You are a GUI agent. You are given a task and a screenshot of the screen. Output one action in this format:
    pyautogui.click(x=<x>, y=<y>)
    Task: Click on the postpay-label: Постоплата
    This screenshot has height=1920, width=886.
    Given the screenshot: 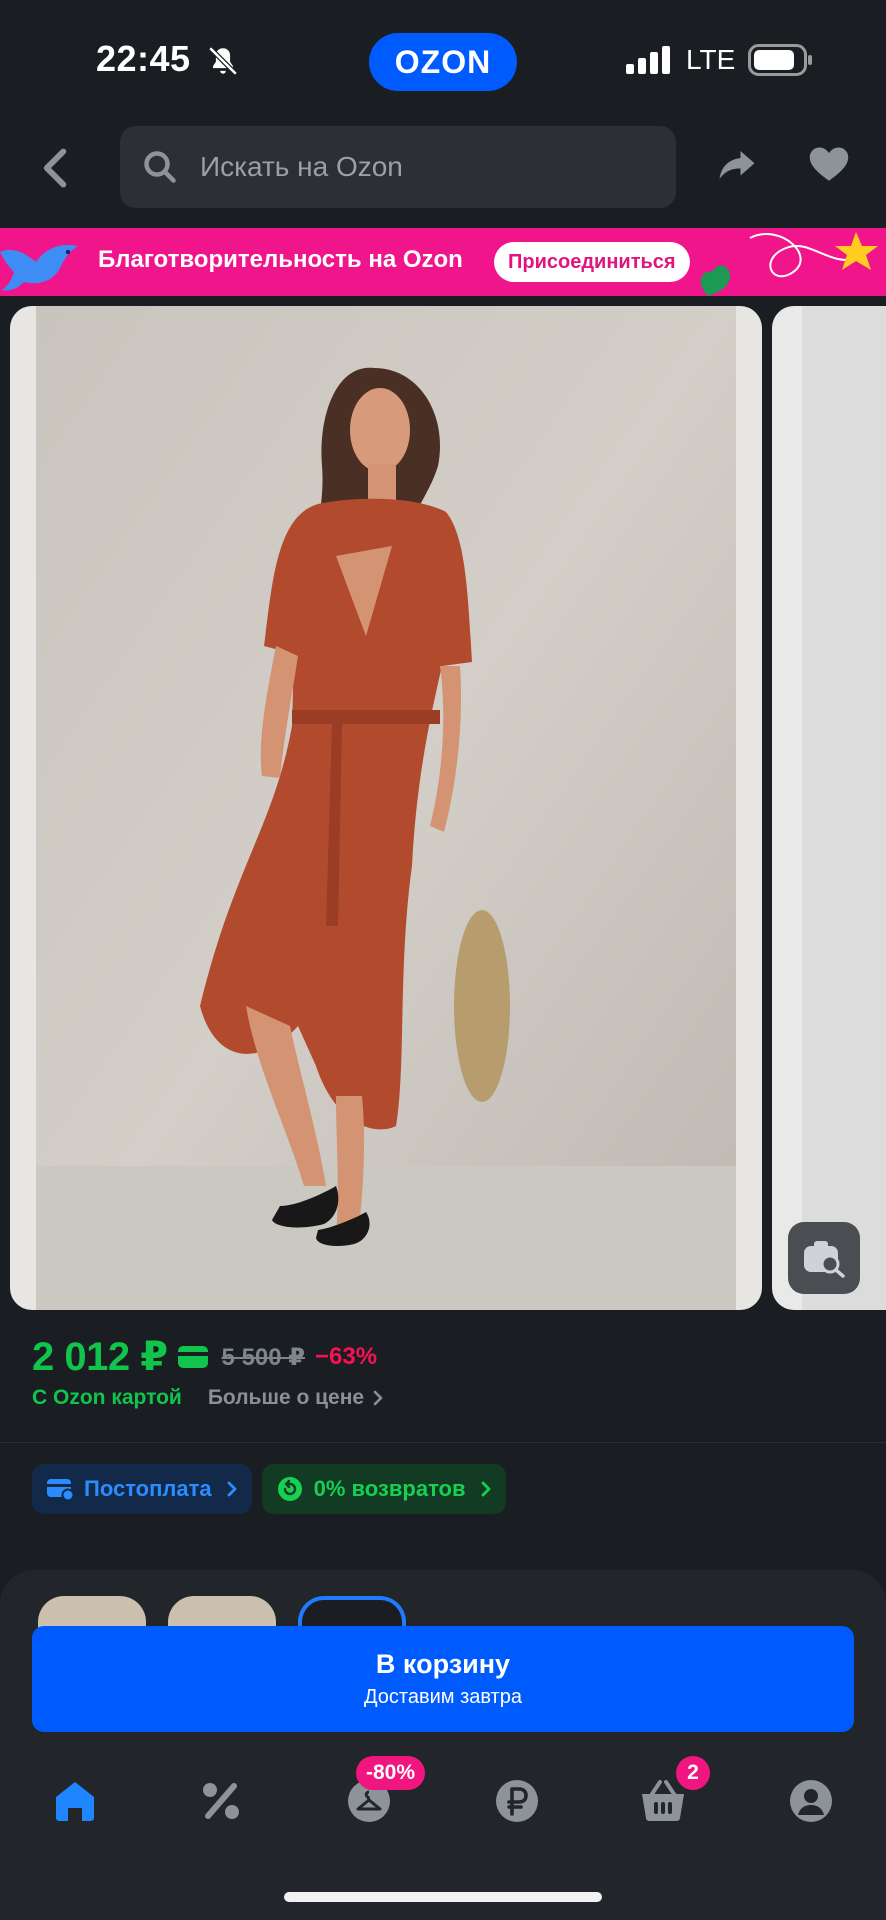 What is the action you would take?
    pyautogui.click(x=148, y=1488)
    